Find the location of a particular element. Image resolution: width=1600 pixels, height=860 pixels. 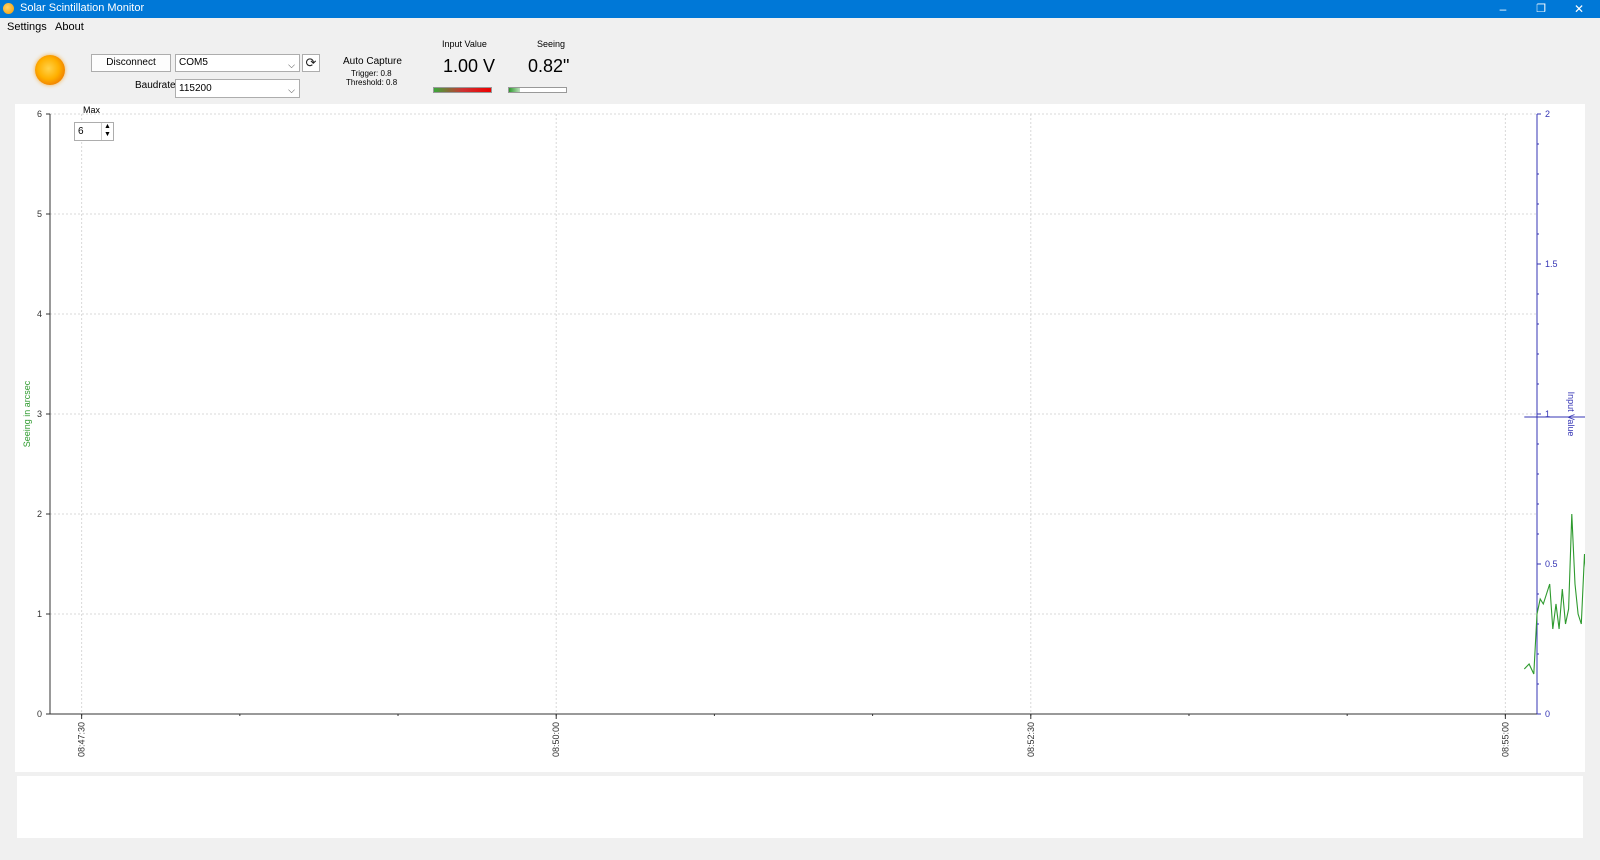

menu-bar: Settings About is located at coordinates (800, 28).